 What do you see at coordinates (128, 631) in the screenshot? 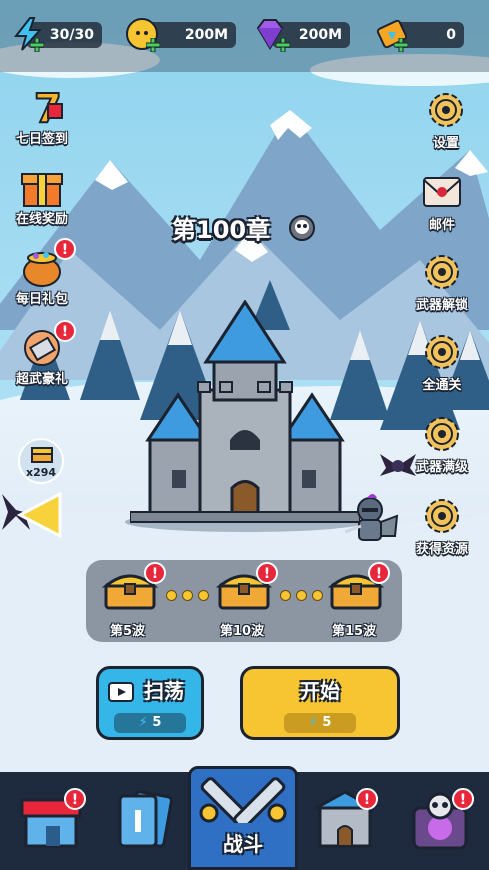
I see `wave-5-label: 第5波` at bounding box center [128, 631].